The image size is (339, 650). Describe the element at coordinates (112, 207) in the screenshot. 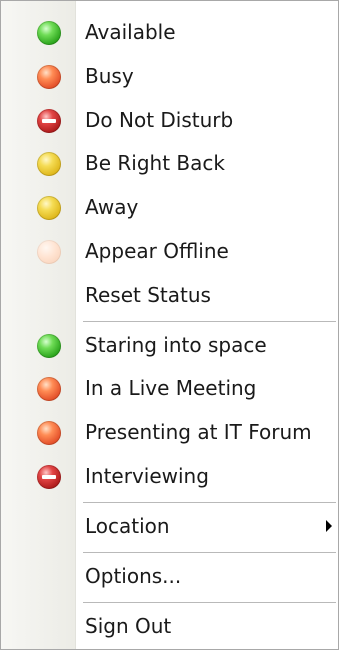

I see `menu-item-label: Away` at that location.